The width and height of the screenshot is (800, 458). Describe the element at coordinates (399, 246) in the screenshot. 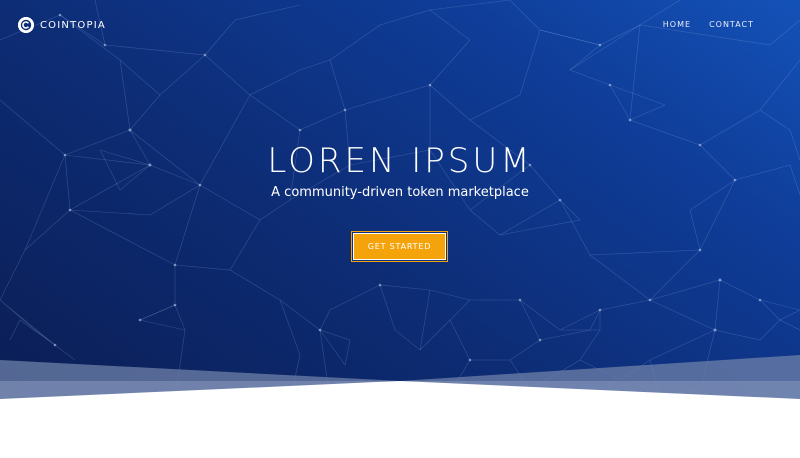

I see `get-started-button: GET STARTED` at that location.